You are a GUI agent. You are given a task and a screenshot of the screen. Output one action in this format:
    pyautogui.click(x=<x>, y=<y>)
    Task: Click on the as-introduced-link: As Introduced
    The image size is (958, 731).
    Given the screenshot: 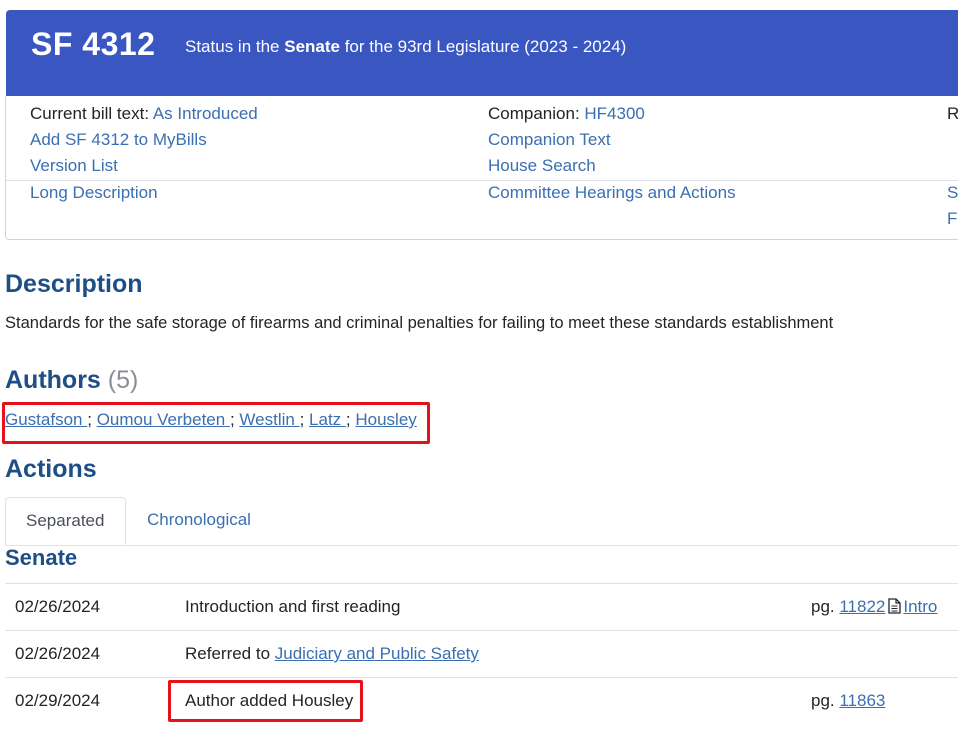 What is the action you would take?
    pyautogui.click(x=205, y=113)
    